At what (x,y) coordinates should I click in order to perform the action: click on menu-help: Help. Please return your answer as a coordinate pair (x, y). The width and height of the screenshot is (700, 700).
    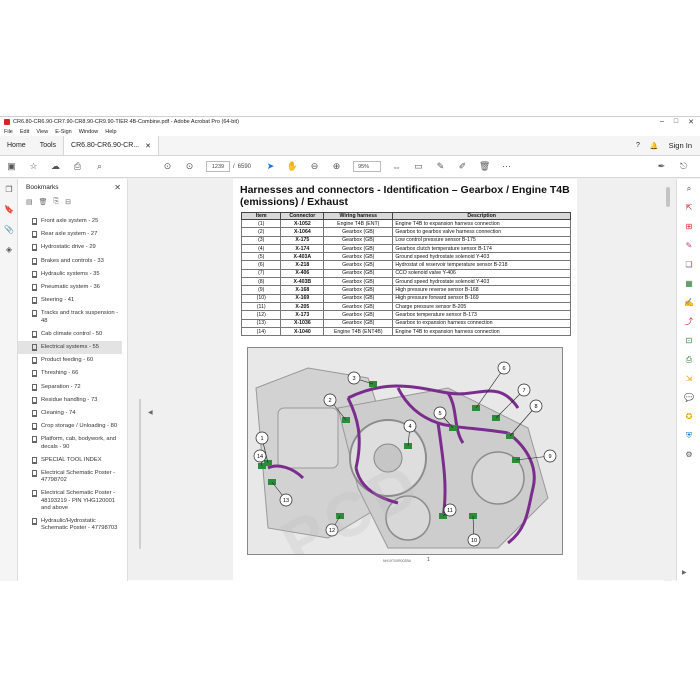
    Looking at the image, I should click on (110, 132).